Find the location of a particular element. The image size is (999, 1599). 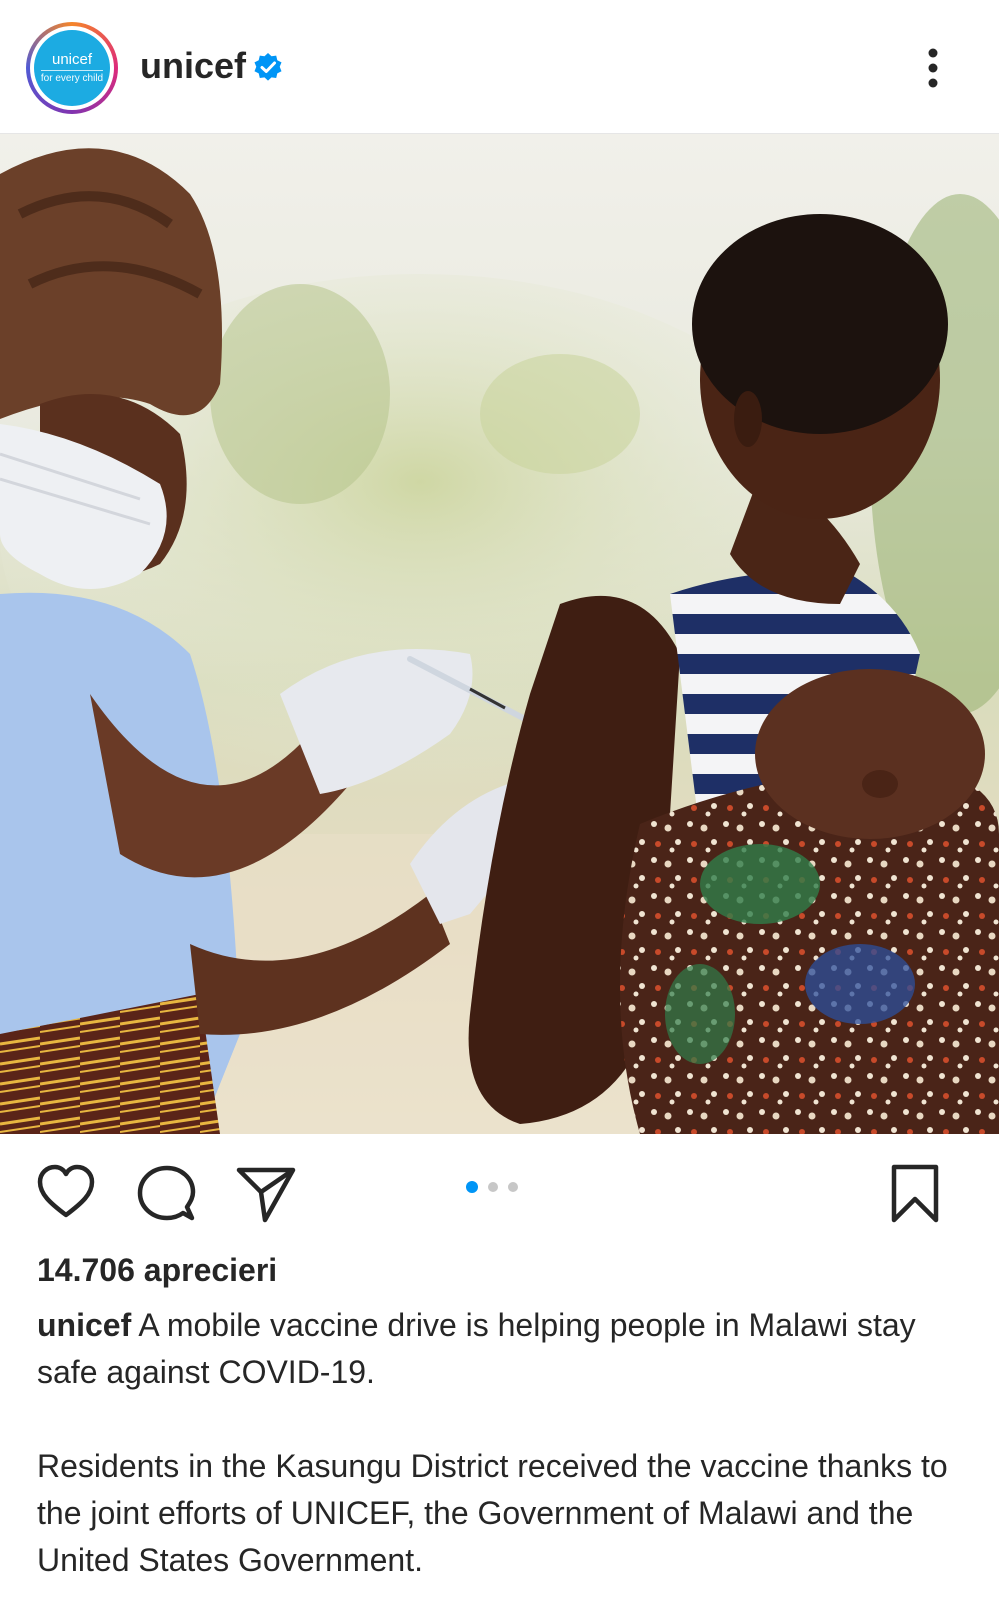

post-header: unicef for every child unicef is located at coordinates (499, 67).